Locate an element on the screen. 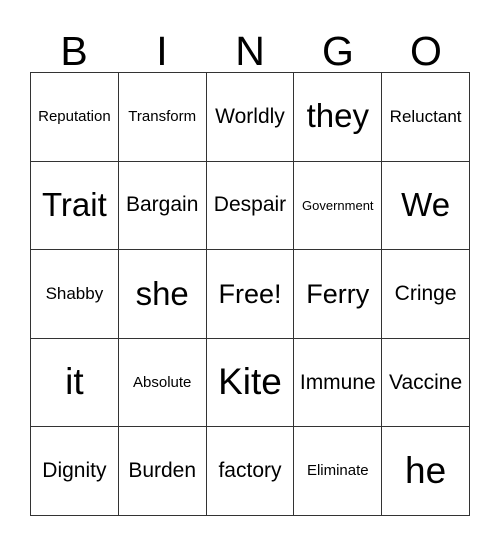  bingo-cell-r1c1: Reputation is located at coordinates (75, 117).